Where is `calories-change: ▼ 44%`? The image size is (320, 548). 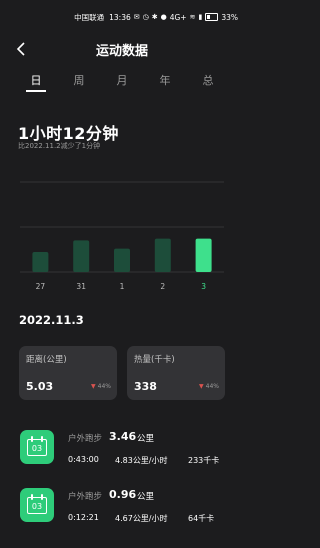
calories-change: ▼ 44% is located at coordinates (209, 386).